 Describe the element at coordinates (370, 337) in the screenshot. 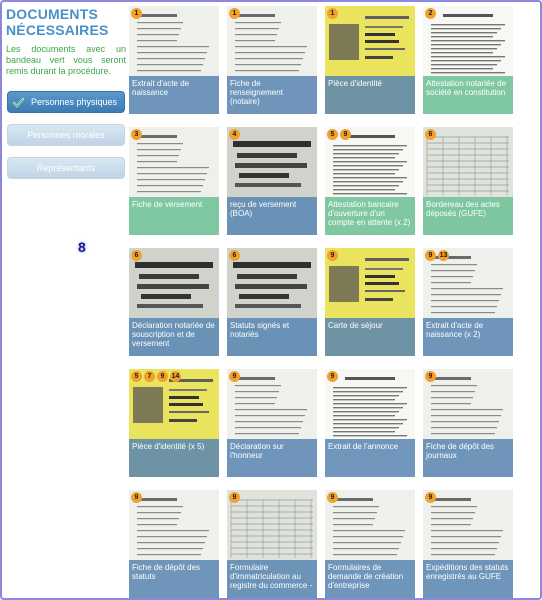

I see `document-label: Carte de séjour` at that location.